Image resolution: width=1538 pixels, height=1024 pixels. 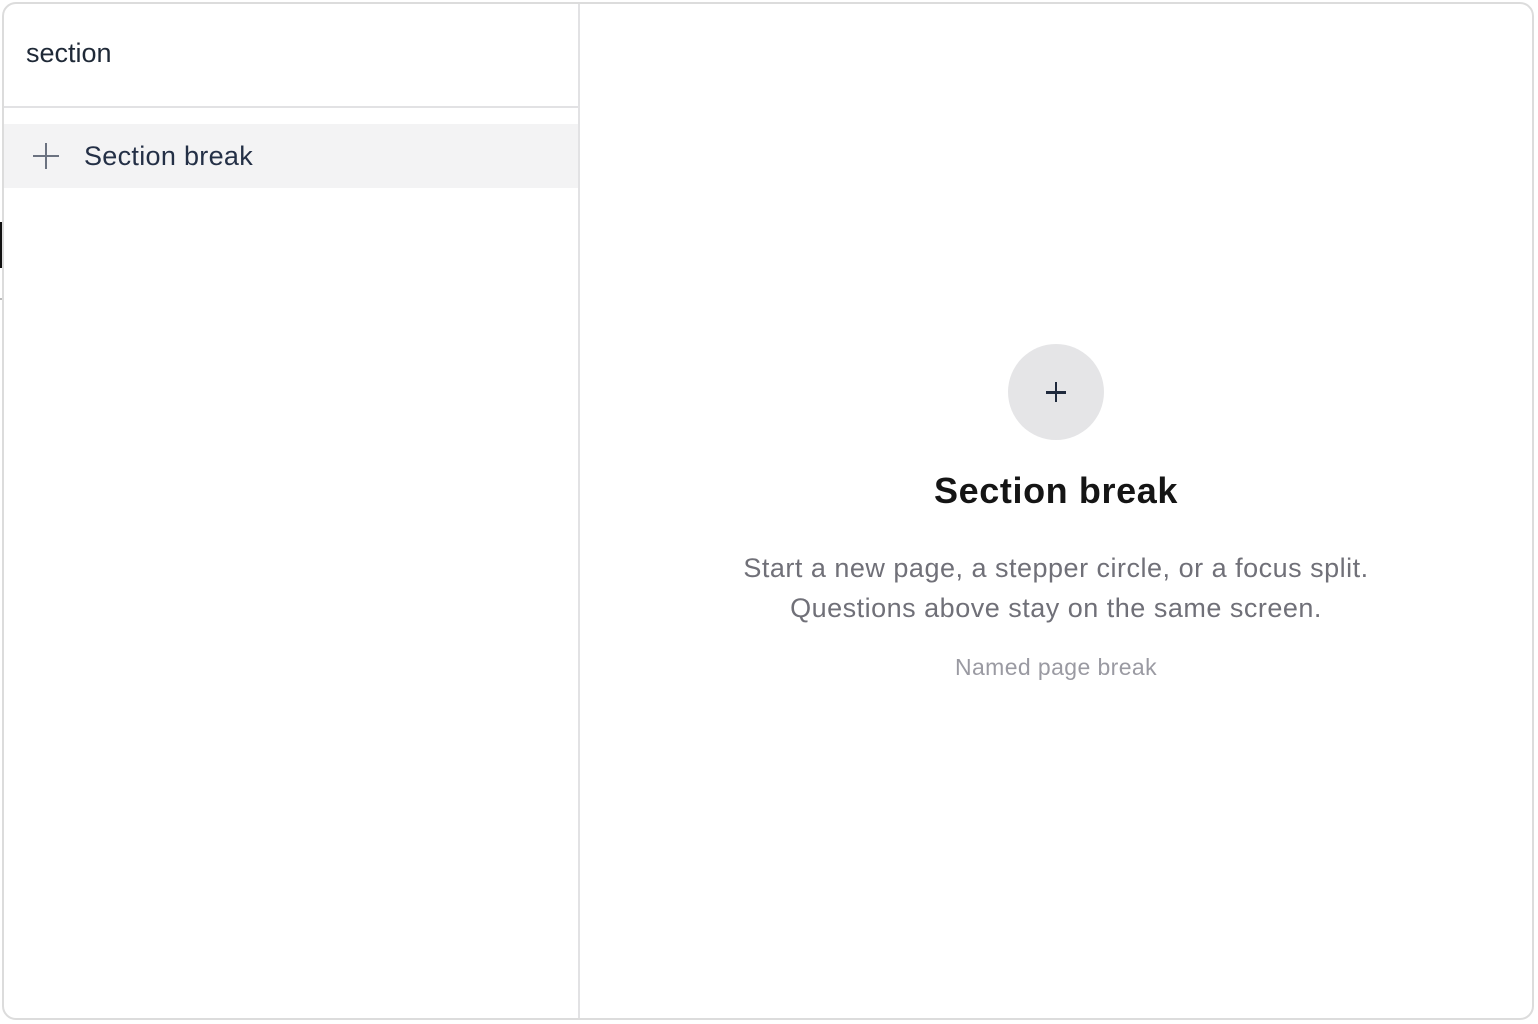 I want to click on search-row, so click(x=291, y=56).